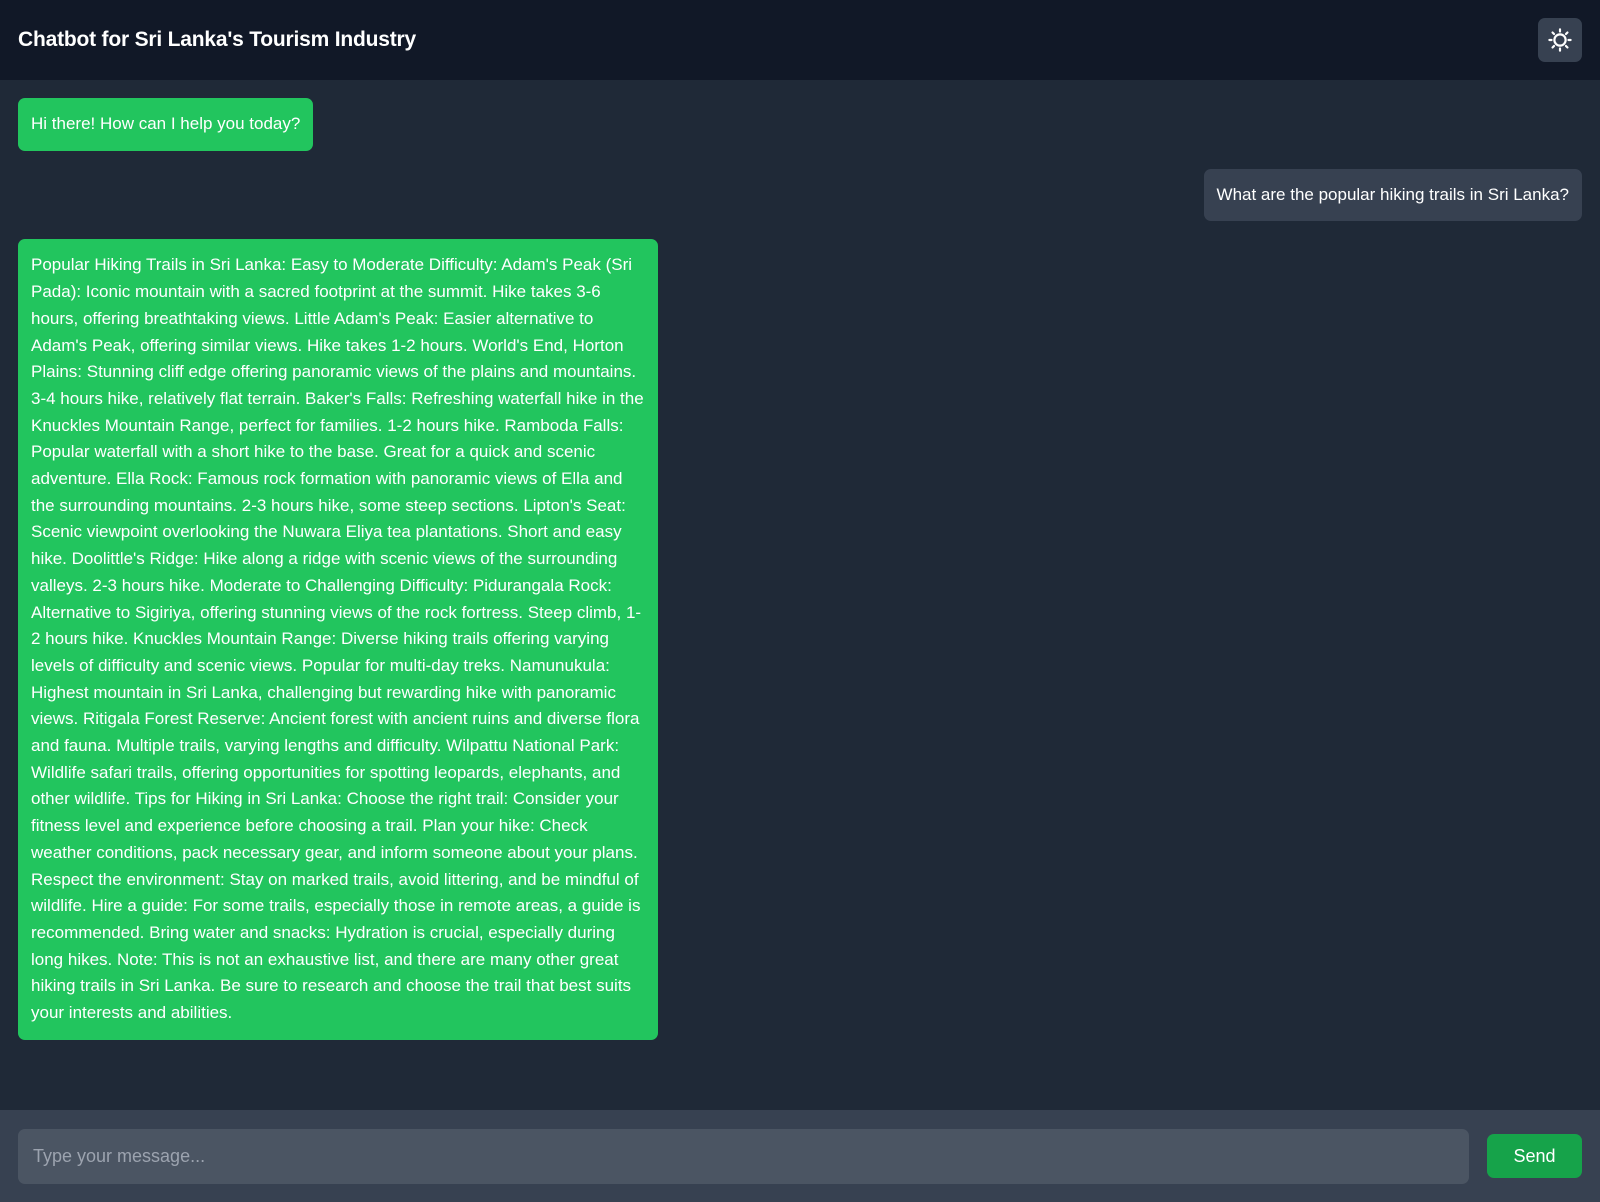  Describe the element at coordinates (800, 124) in the screenshot. I see `message-row-bot: Hi there! How can I help you today?` at that location.